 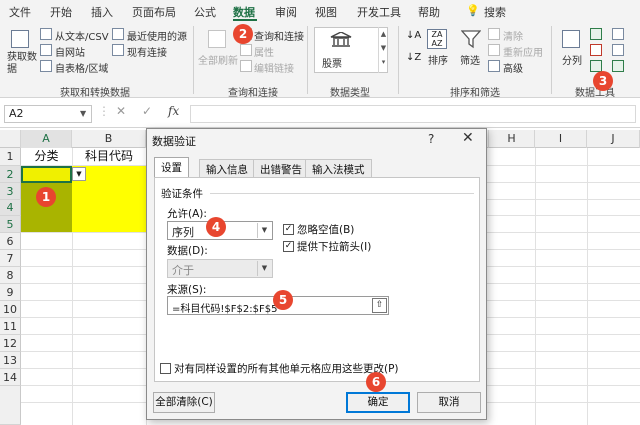 I want to click on column-header-i: I, so click(x=561, y=139).